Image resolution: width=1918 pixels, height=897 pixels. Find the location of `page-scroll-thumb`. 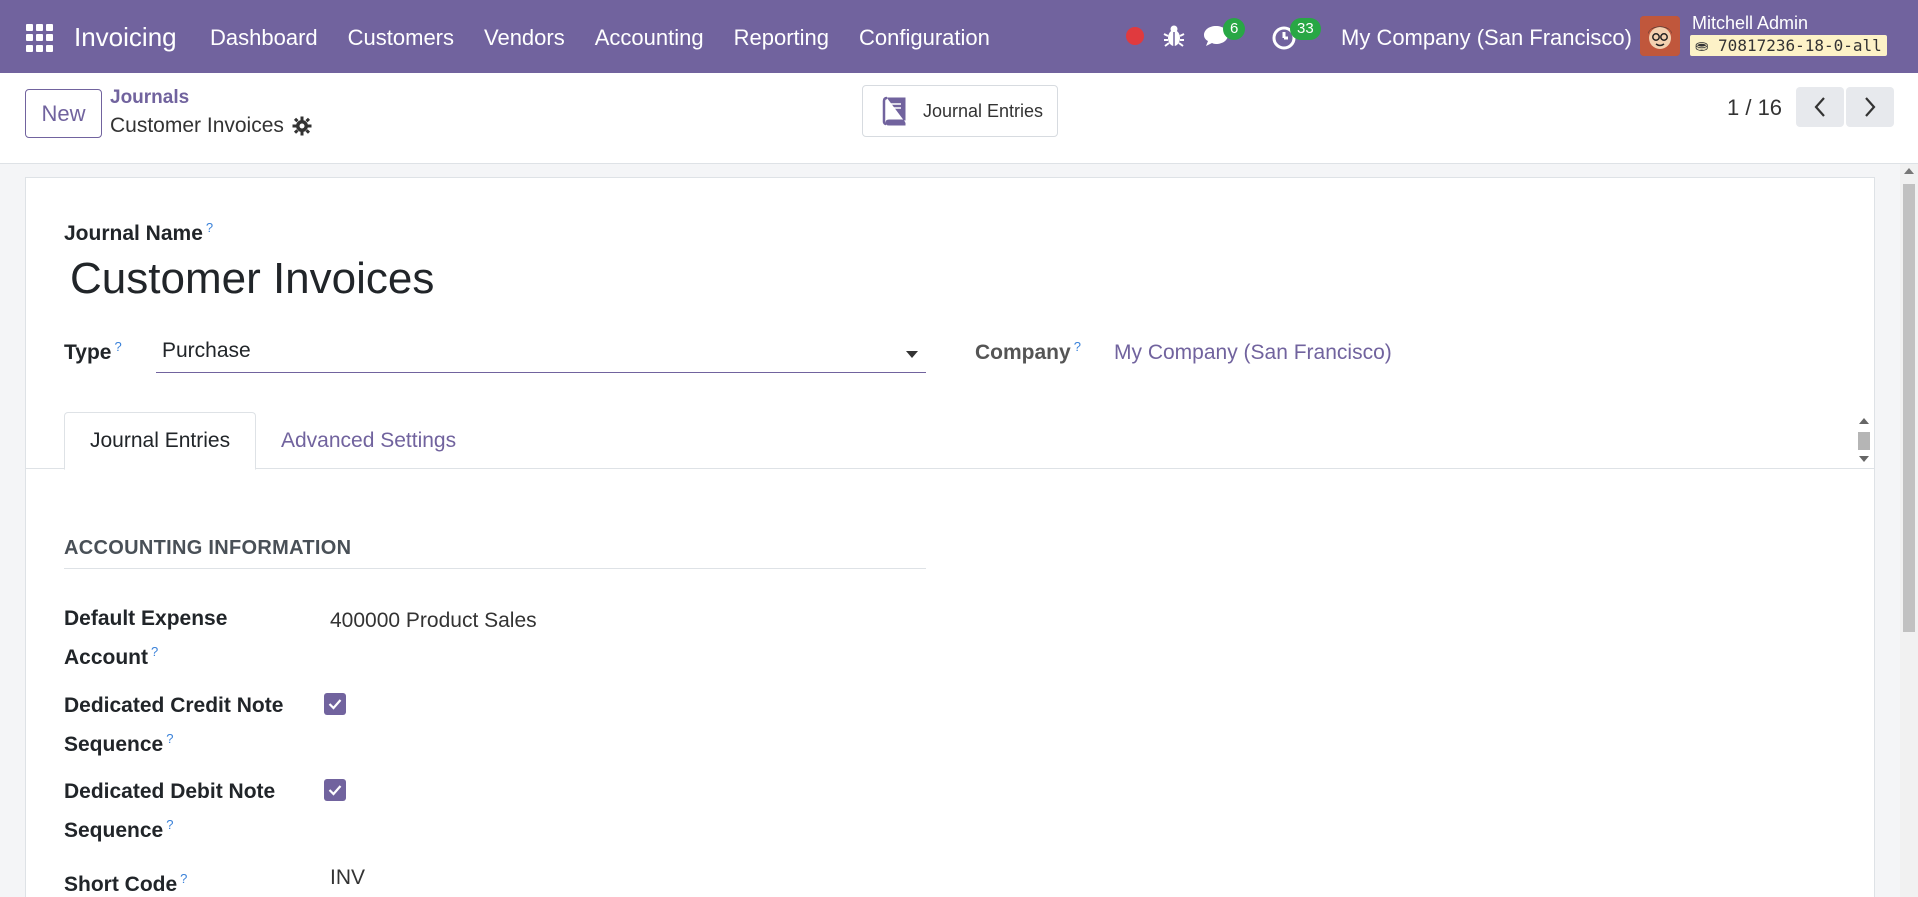

page-scroll-thumb is located at coordinates (1909, 408).